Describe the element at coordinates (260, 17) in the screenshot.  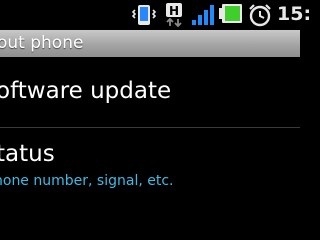
I see `alarm-clock-icon` at that location.